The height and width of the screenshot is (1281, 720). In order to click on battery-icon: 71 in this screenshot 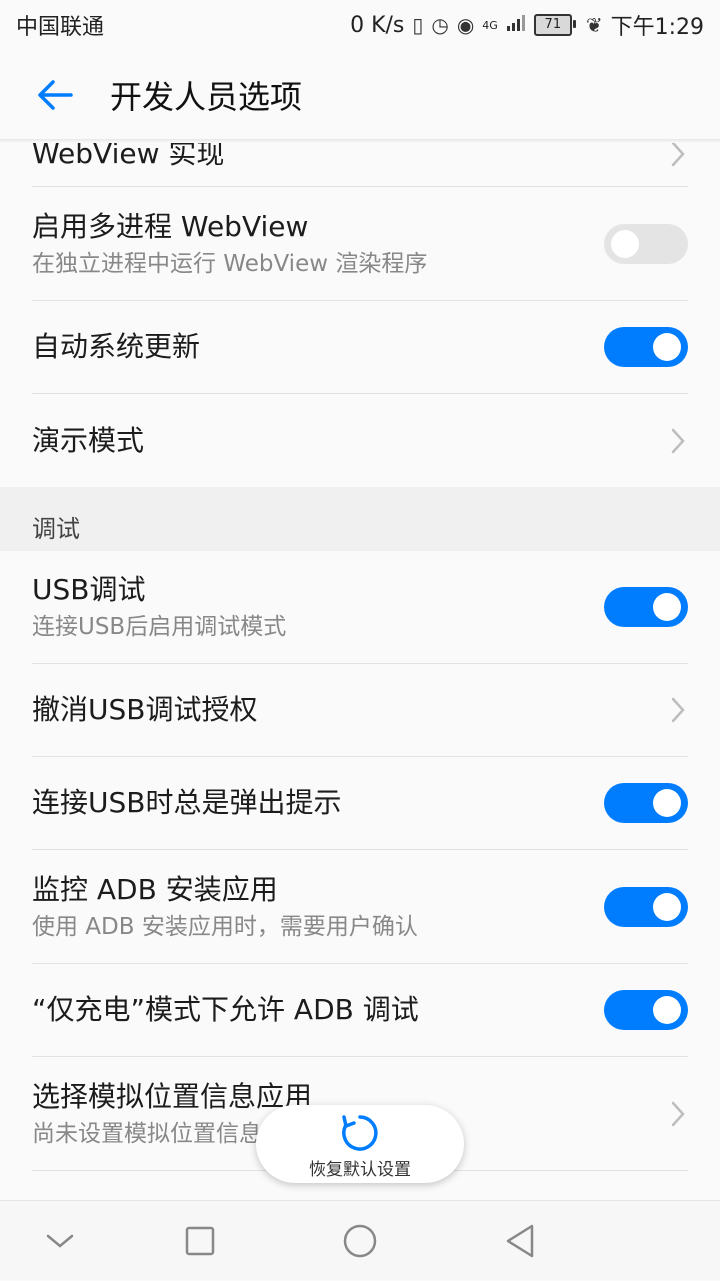, I will do `click(554, 25)`.